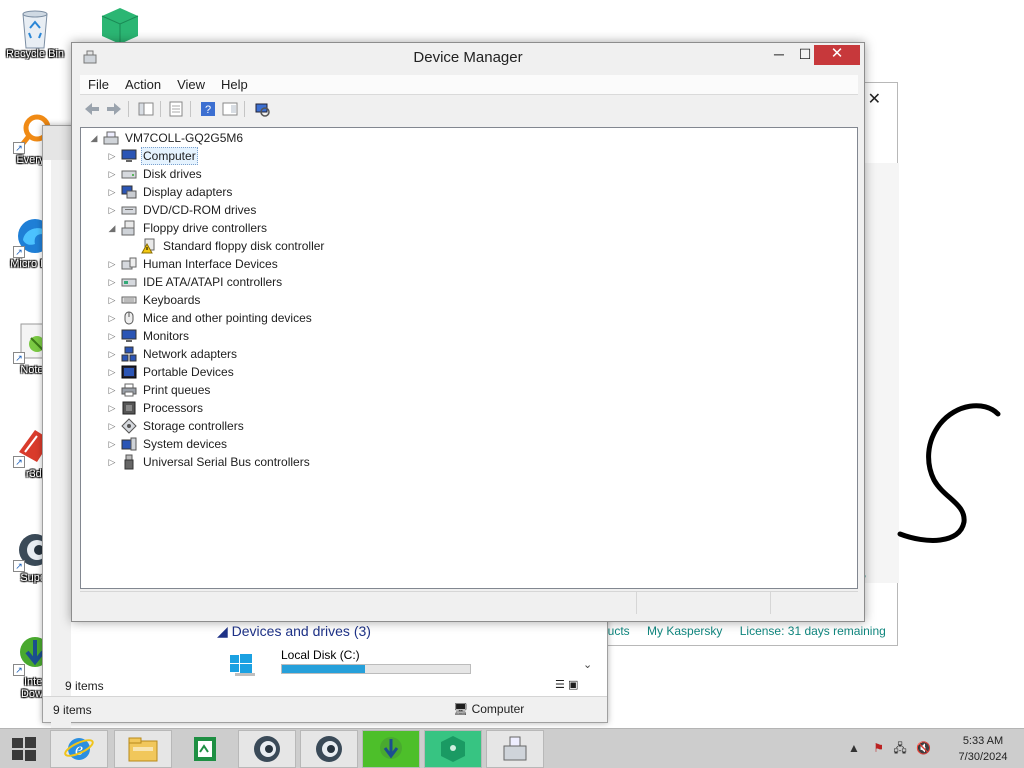  Describe the element at coordinates (98, 85) in the screenshot. I see `menu-file: File` at that location.